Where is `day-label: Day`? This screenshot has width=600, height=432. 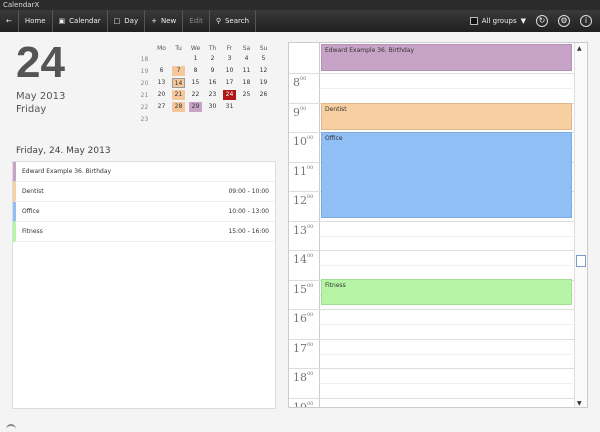 day-label: Day is located at coordinates (131, 21).